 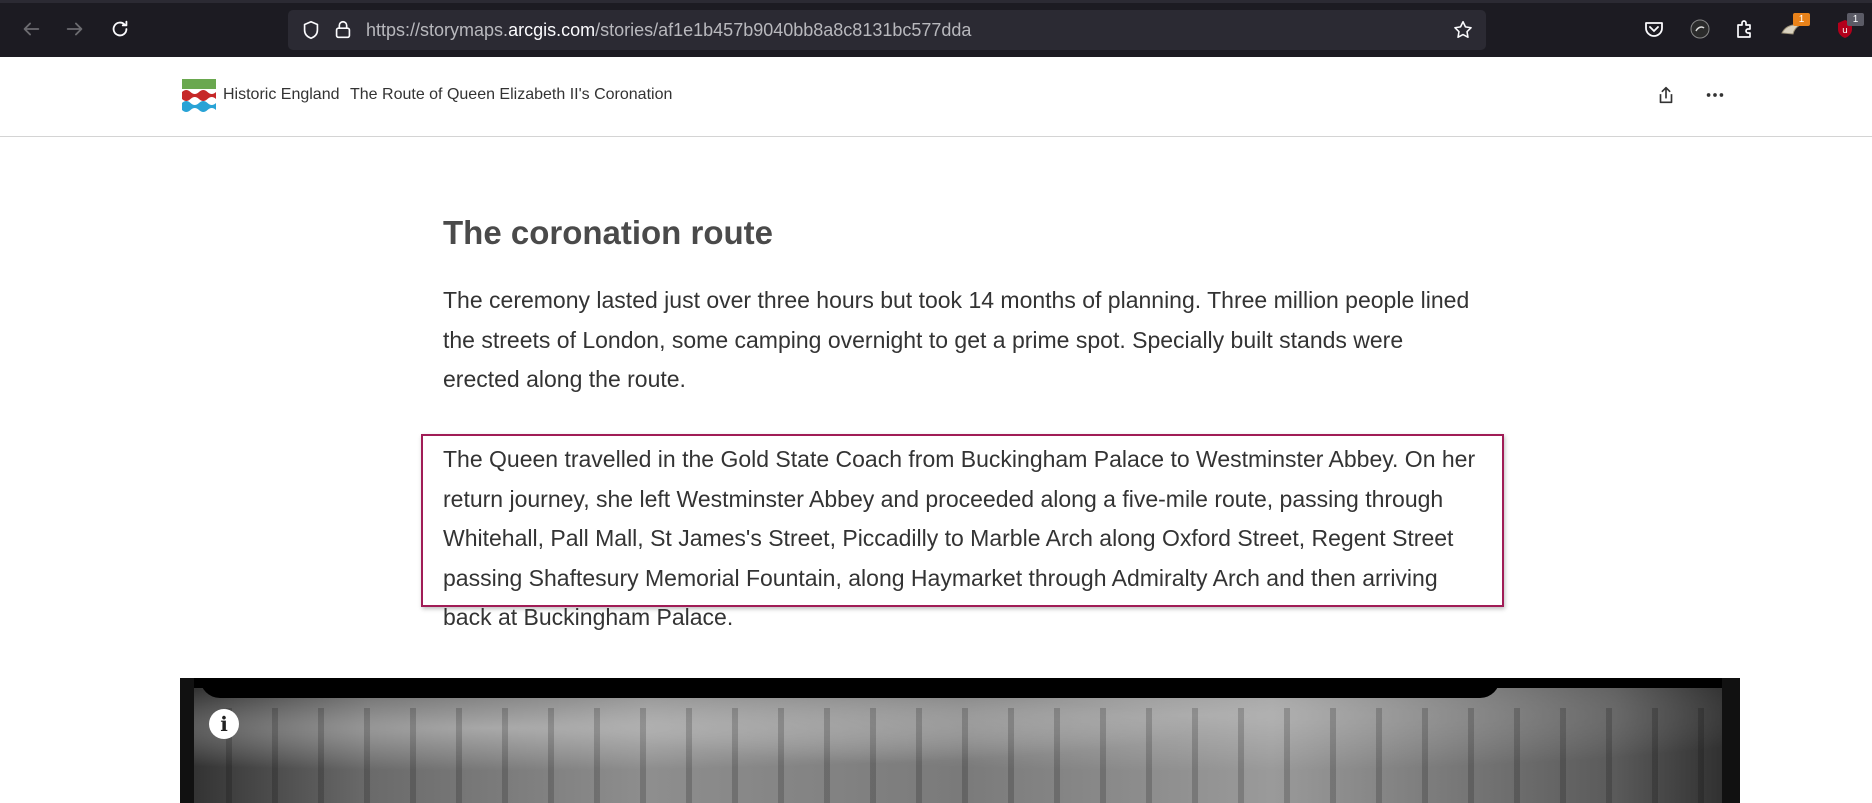 I want to click on reload-icon, so click(x=120, y=28).